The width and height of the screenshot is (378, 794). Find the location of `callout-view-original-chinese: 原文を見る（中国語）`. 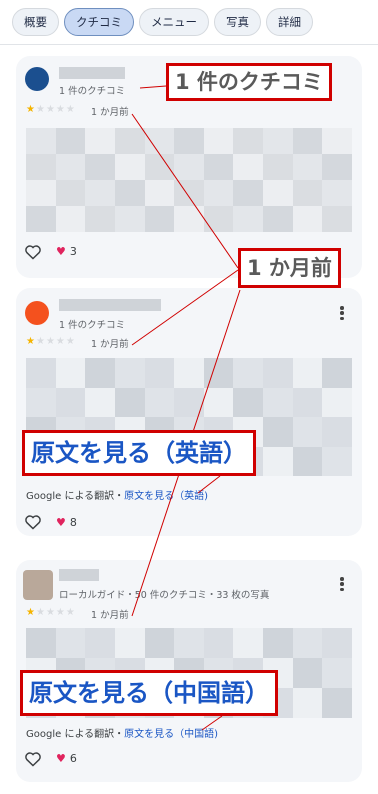

callout-view-original-chinese: 原文を見る（中国語） is located at coordinates (149, 693).